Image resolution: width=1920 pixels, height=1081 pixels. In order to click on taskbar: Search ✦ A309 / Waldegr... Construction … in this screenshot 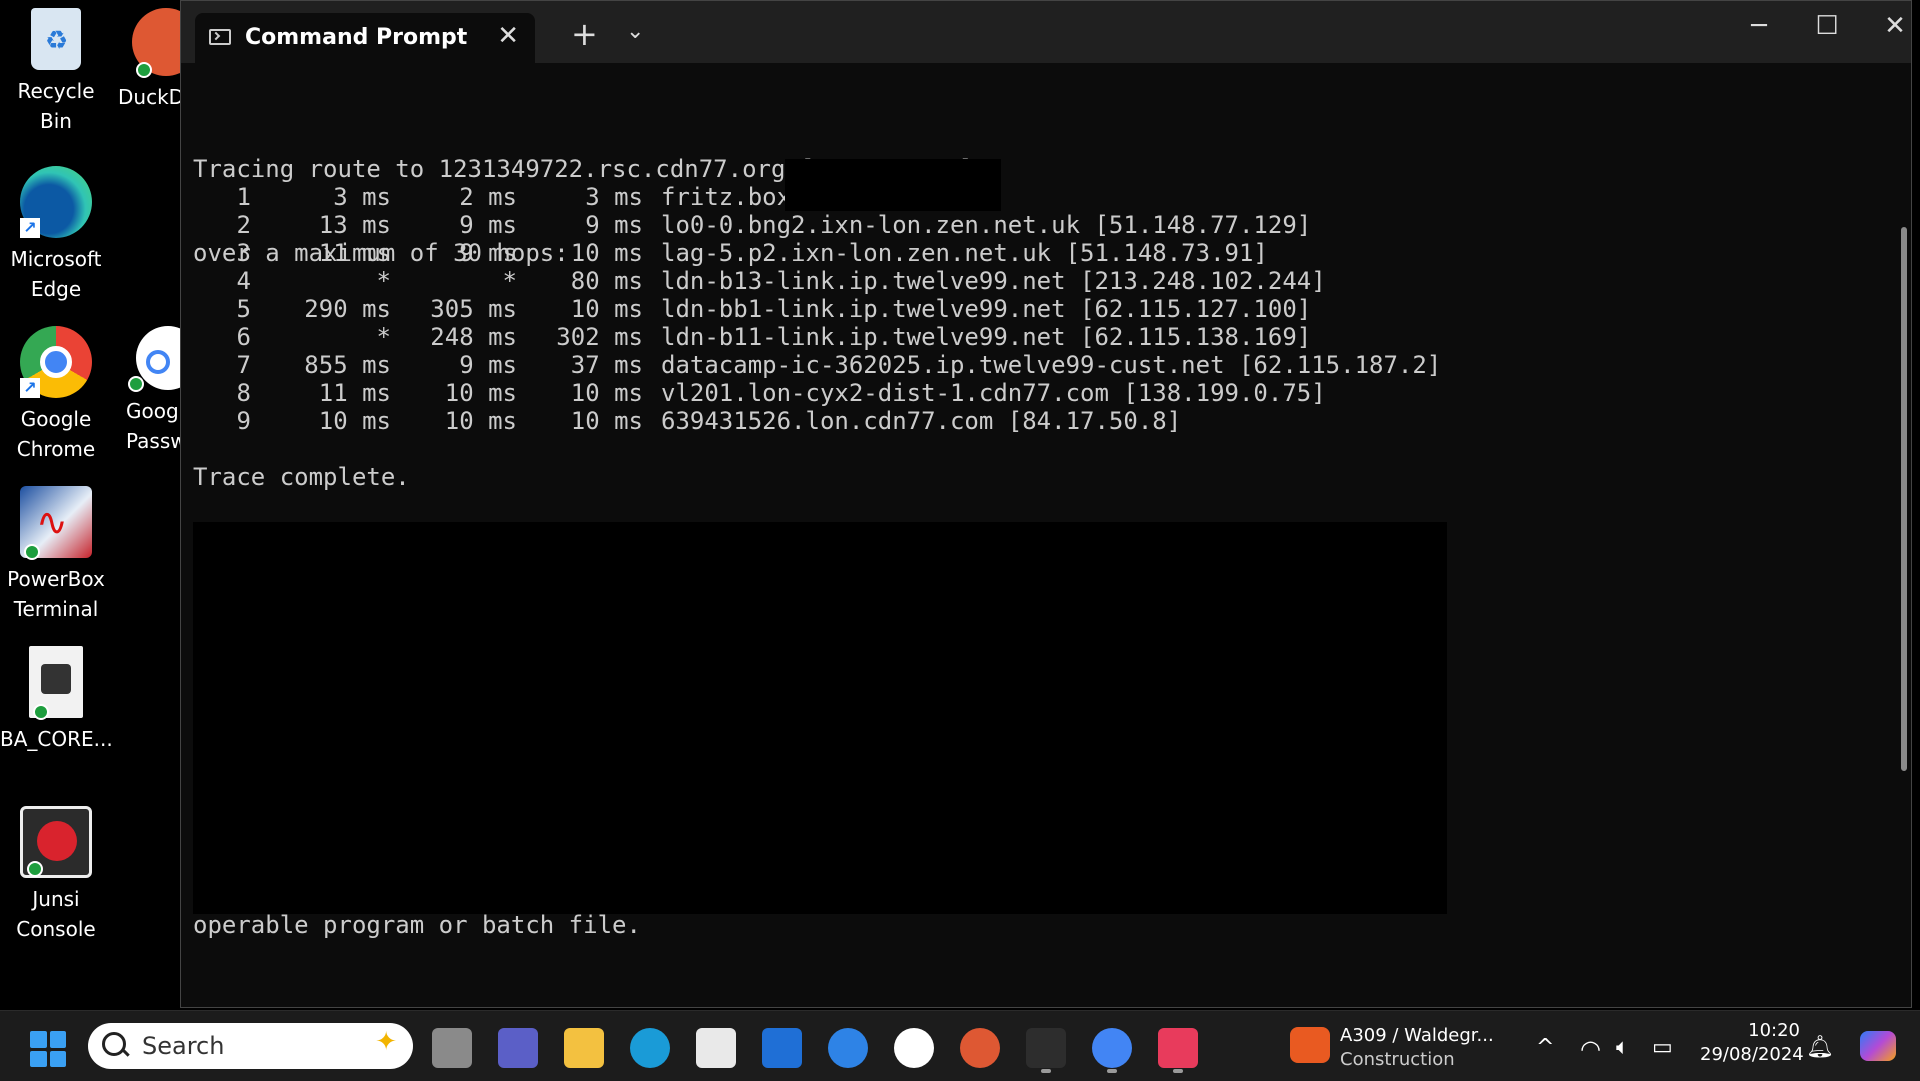, I will do `click(960, 1045)`.